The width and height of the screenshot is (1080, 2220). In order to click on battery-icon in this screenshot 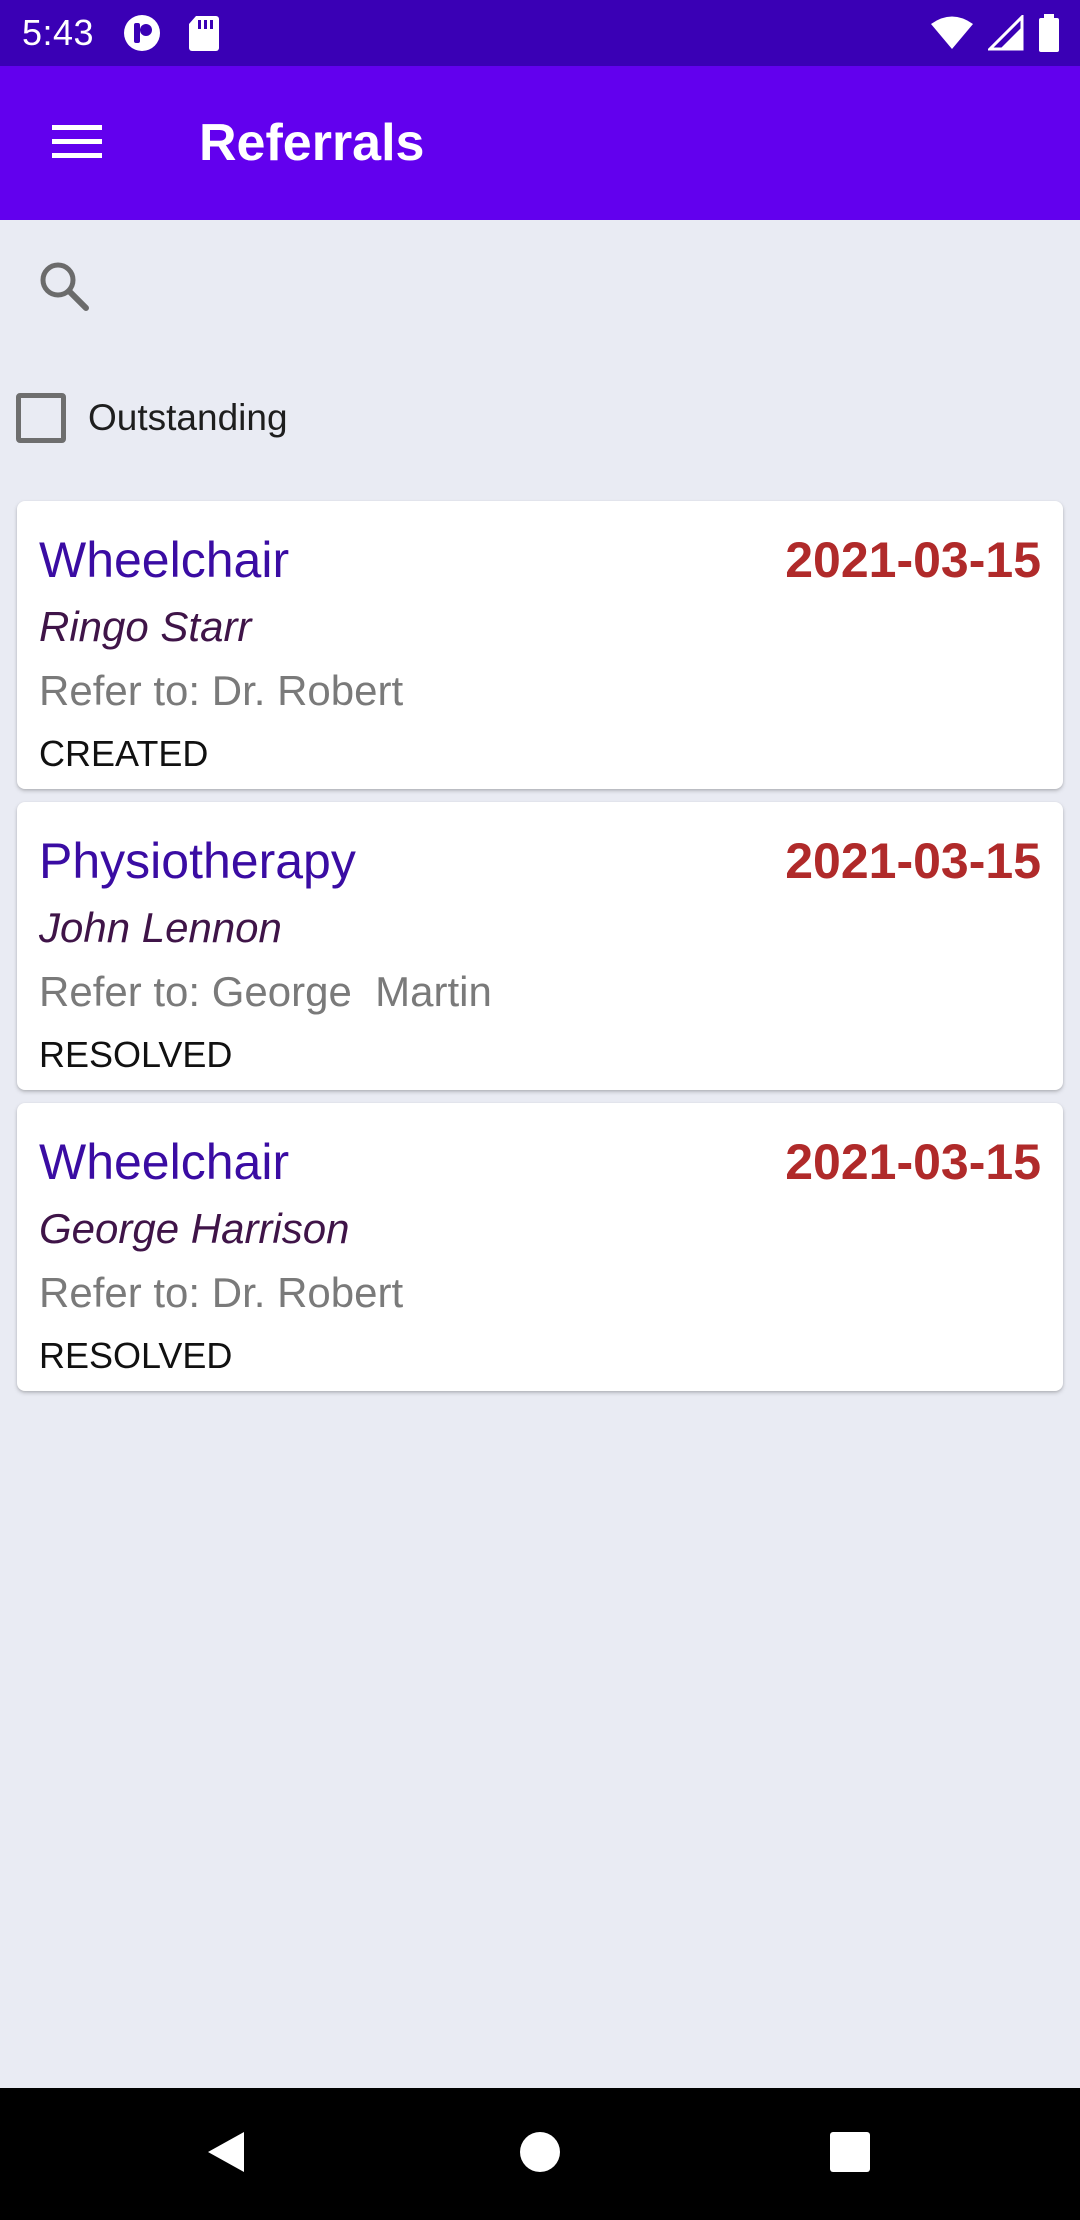, I will do `click(1049, 33)`.